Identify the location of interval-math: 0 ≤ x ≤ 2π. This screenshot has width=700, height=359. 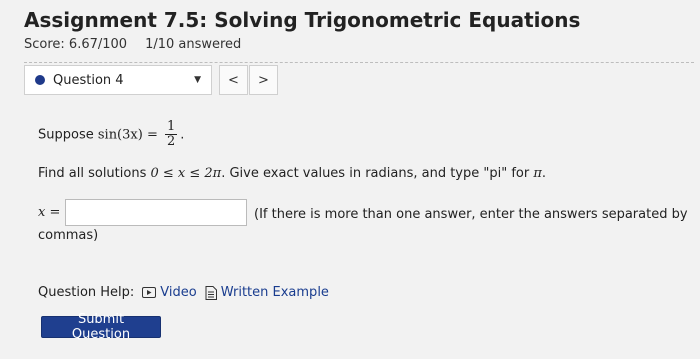
(186, 173).